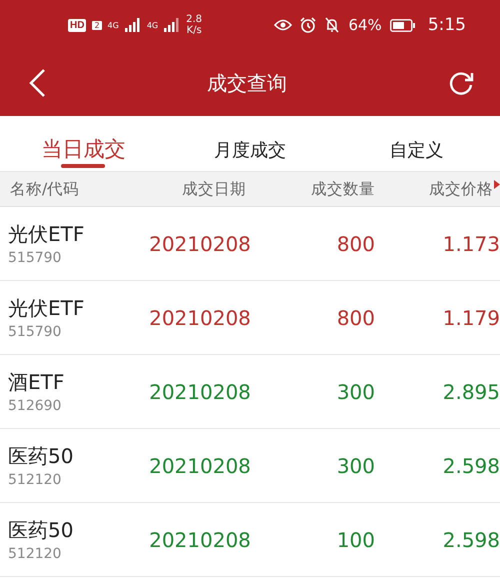 This screenshot has height=578, width=500. What do you see at coordinates (37, 83) in the screenshot?
I see `back-button` at bounding box center [37, 83].